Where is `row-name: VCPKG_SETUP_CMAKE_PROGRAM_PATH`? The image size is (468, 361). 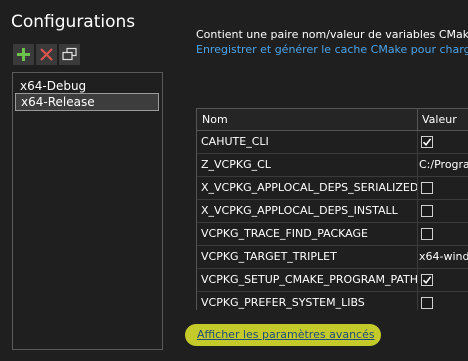 row-name: VCPKG_SETUP_CMAKE_PROGRAM_PATH is located at coordinates (310, 279).